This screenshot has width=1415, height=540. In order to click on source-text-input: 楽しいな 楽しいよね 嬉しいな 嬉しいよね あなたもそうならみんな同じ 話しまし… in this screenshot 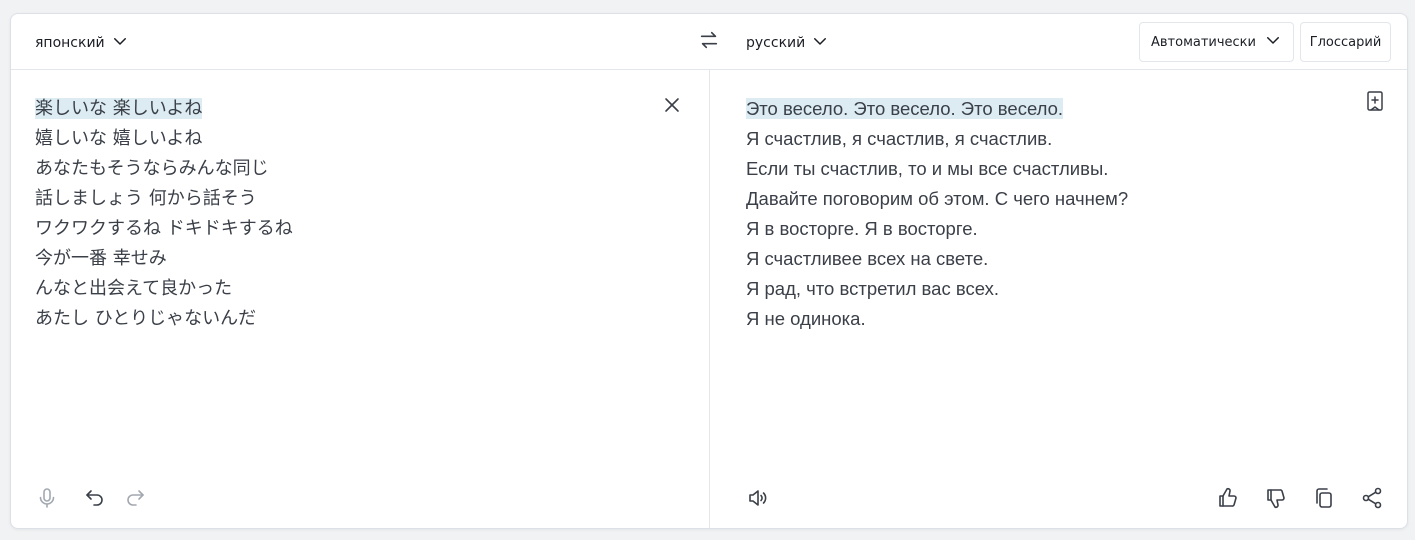, I will do `click(164, 214)`.